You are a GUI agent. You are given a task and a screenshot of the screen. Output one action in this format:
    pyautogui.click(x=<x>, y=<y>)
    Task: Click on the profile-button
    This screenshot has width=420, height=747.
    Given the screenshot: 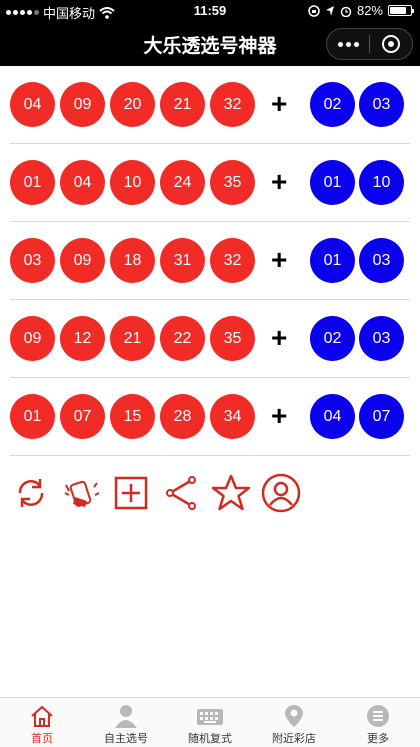 What is the action you would take?
    pyautogui.click(x=281, y=493)
    